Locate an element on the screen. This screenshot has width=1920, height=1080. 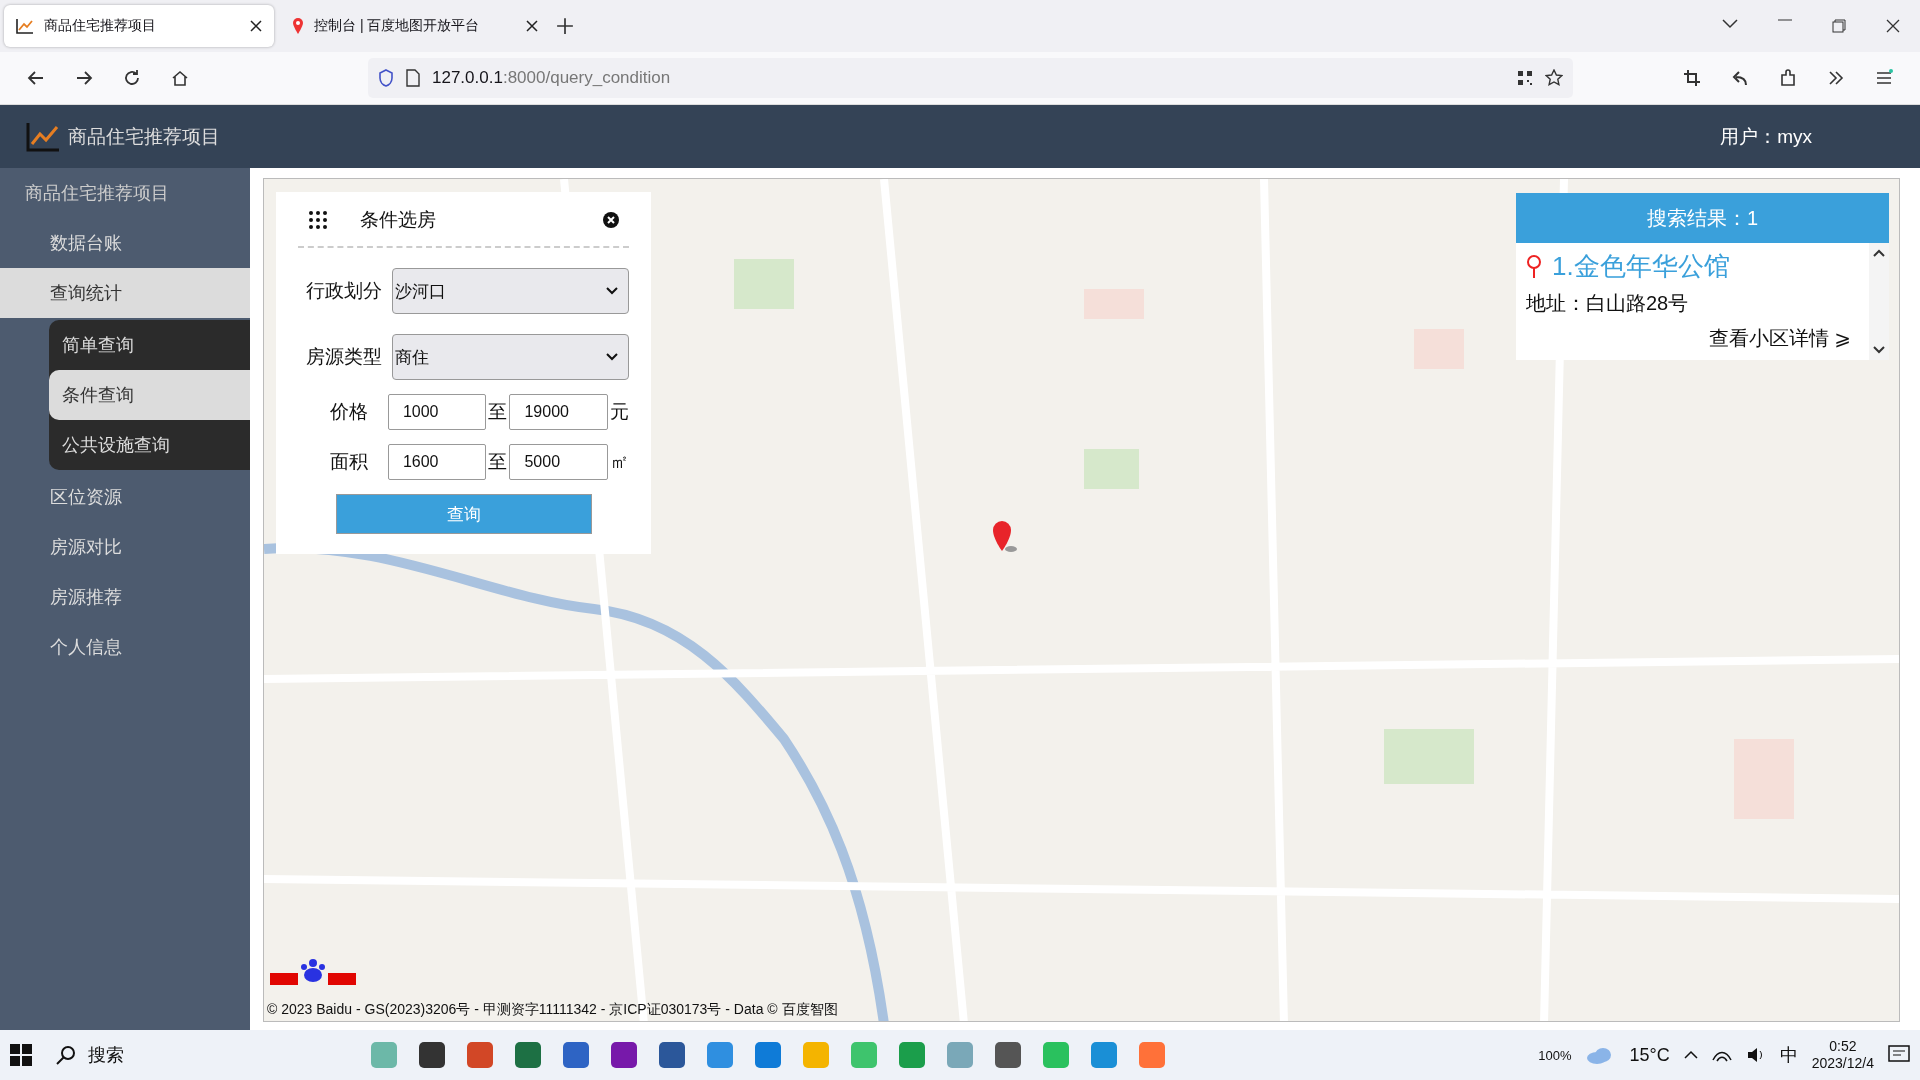
scroll-down-icon is located at coordinates (1879, 350).